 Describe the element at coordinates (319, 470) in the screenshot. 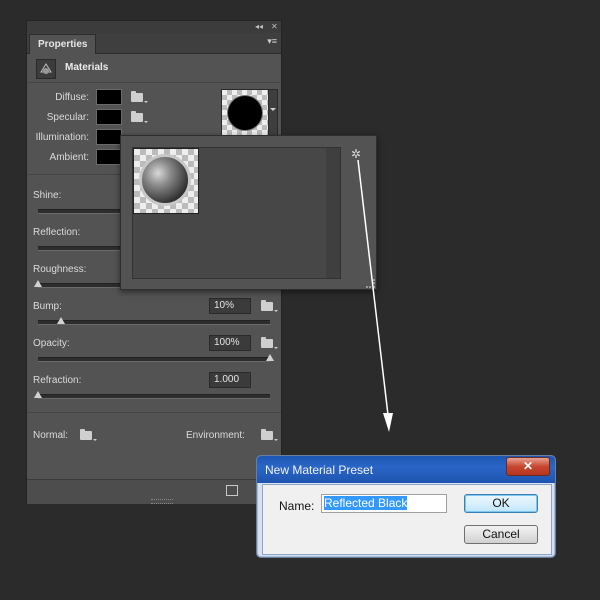

I see `dialog-title: New Material Preset` at that location.